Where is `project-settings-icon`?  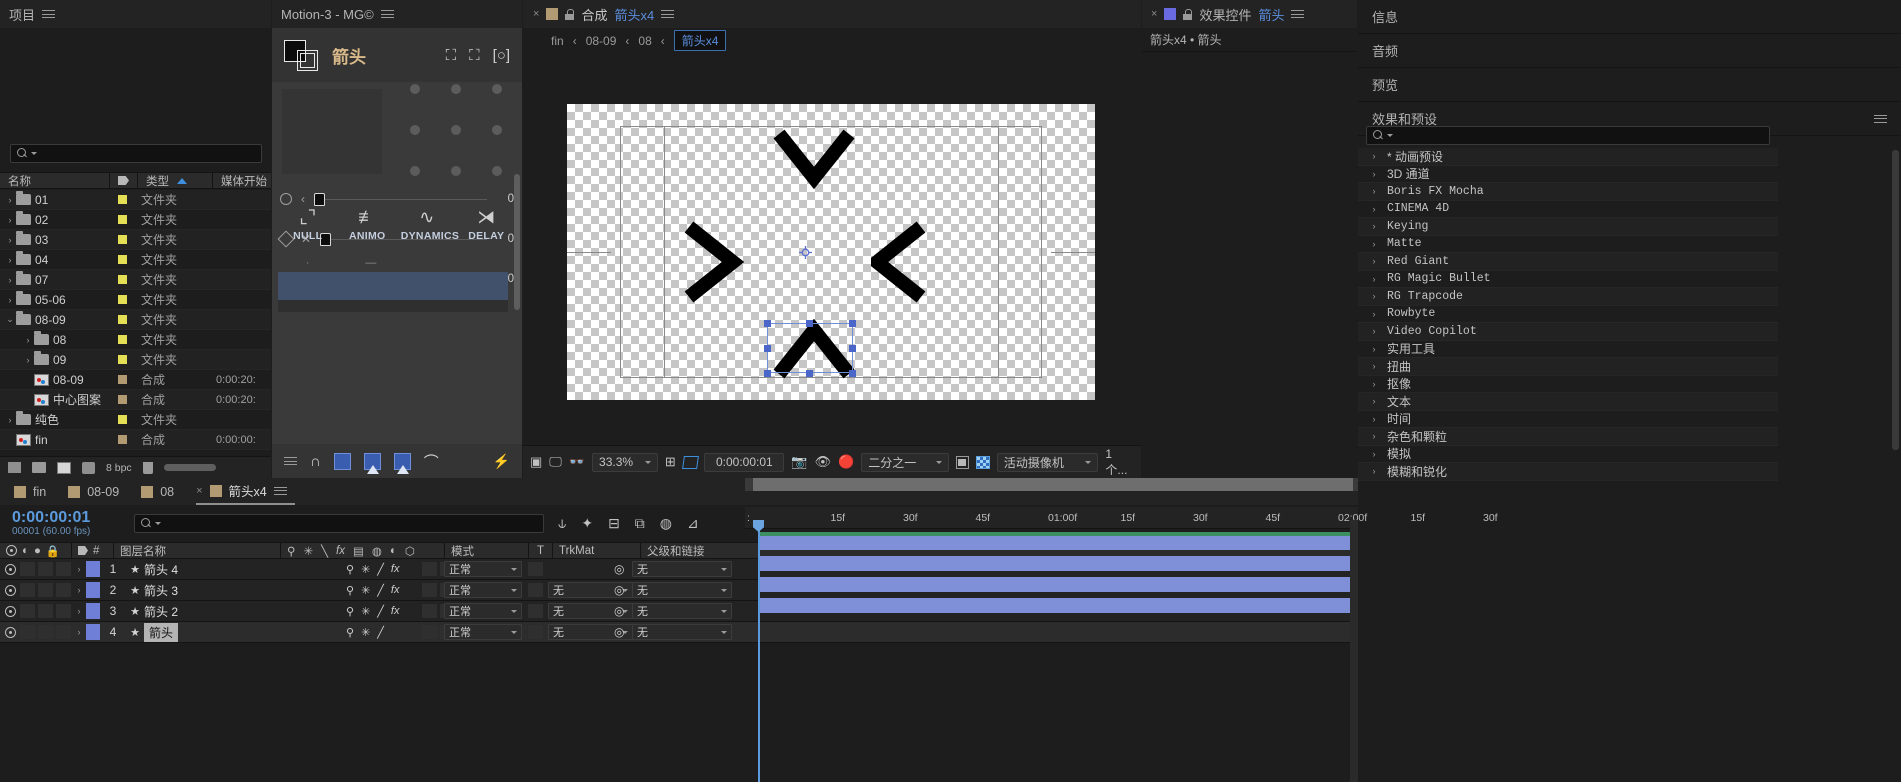
project-settings-icon is located at coordinates (88, 467).